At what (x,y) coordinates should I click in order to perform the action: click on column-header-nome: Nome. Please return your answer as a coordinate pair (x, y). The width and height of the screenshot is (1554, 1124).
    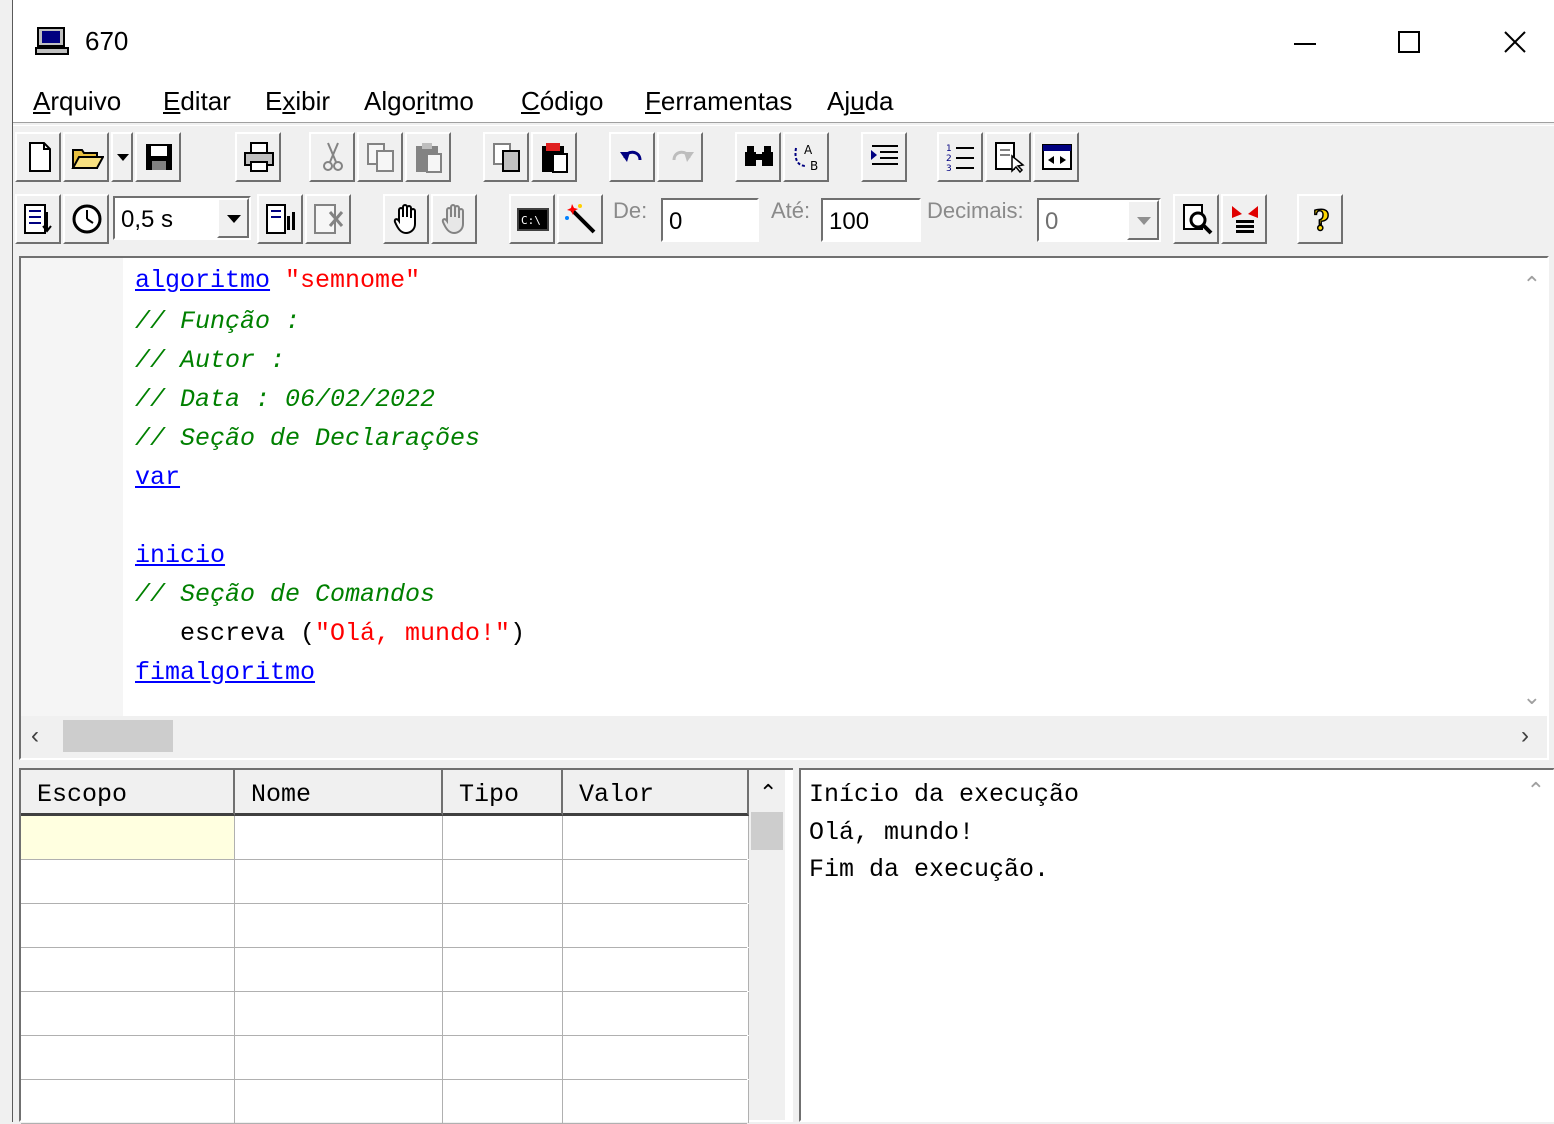
    Looking at the image, I should click on (339, 793).